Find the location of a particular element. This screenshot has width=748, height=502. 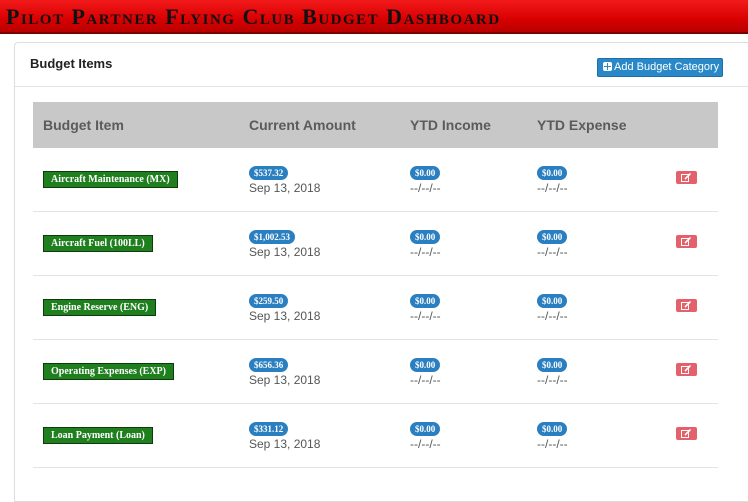

plus-square-icon is located at coordinates (607, 66).